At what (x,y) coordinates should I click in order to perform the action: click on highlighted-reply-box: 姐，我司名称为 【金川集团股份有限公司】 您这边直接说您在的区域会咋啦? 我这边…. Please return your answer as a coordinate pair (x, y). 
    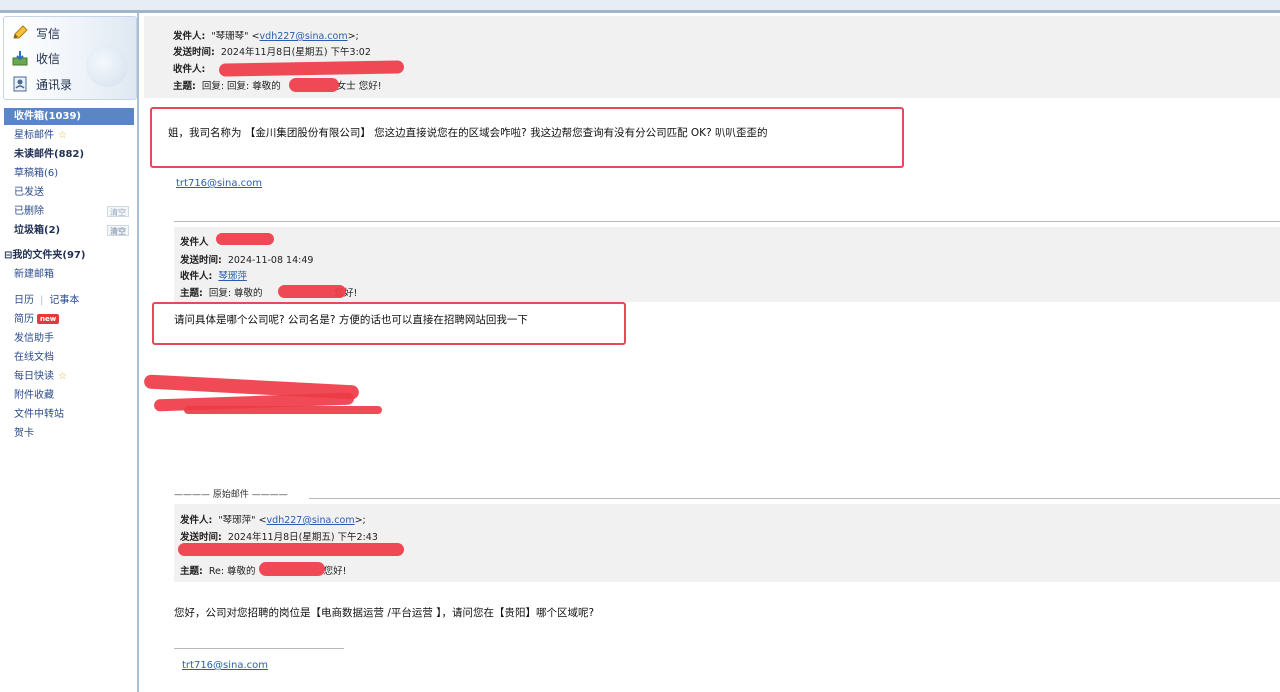
    Looking at the image, I should click on (527, 137).